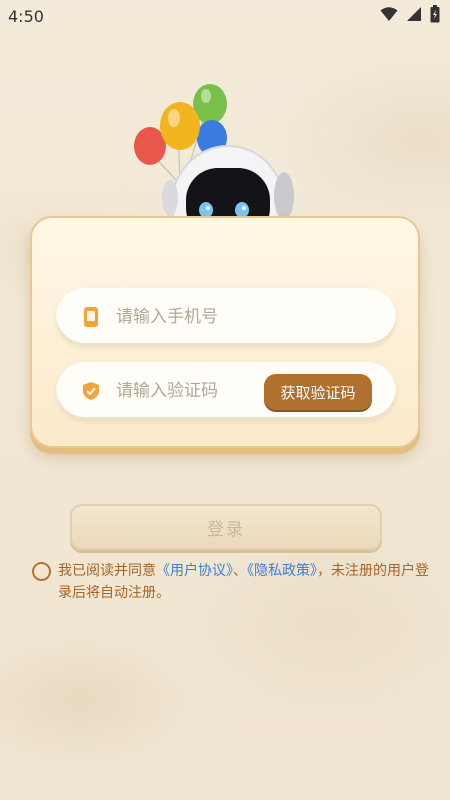  What do you see at coordinates (107, 571) in the screenshot?
I see `agreement-prefix: 我已阅读并同意` at bounding box center [107, 571].